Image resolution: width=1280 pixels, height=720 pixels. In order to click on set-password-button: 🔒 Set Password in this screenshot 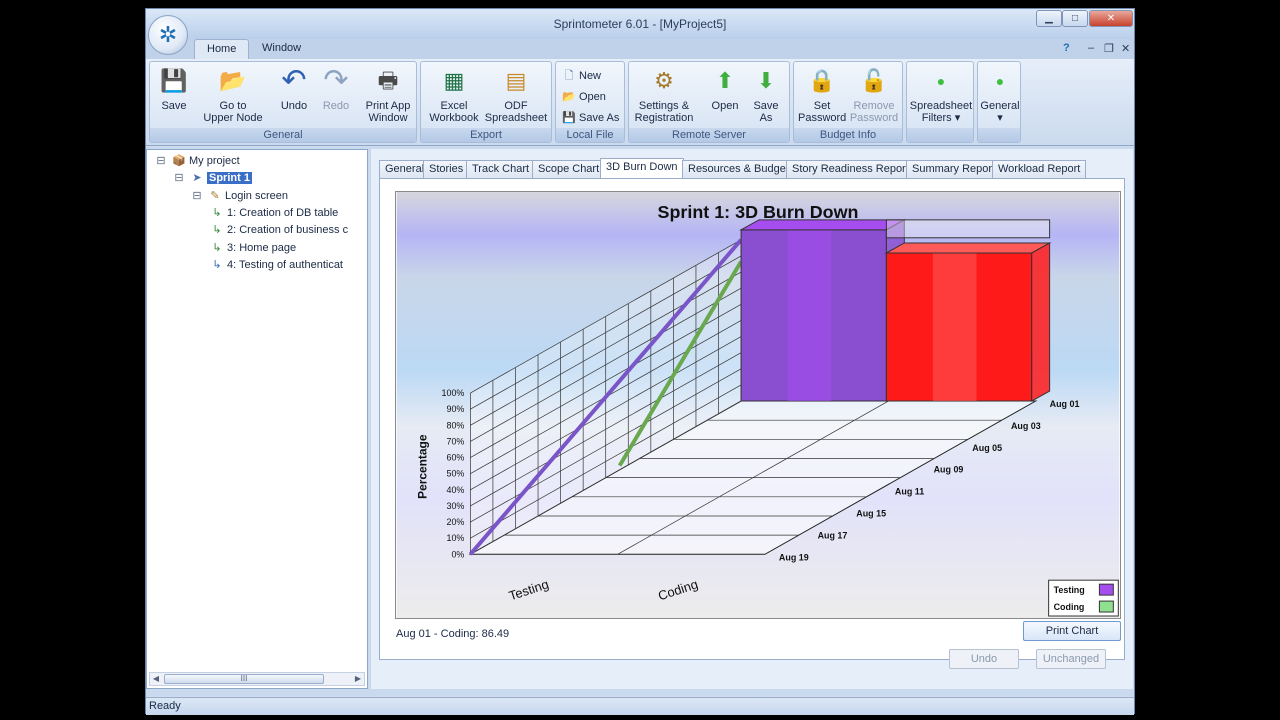, I will do `click(822, 95)`.